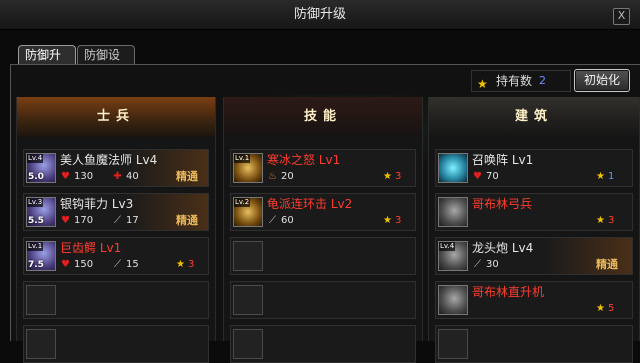 Image resolution: width=640 pixels, height=363 pixels. Describe the element at coordinates (126, 220) in the screenshot. I see `atk-stat: ⟋ 17` at that location.